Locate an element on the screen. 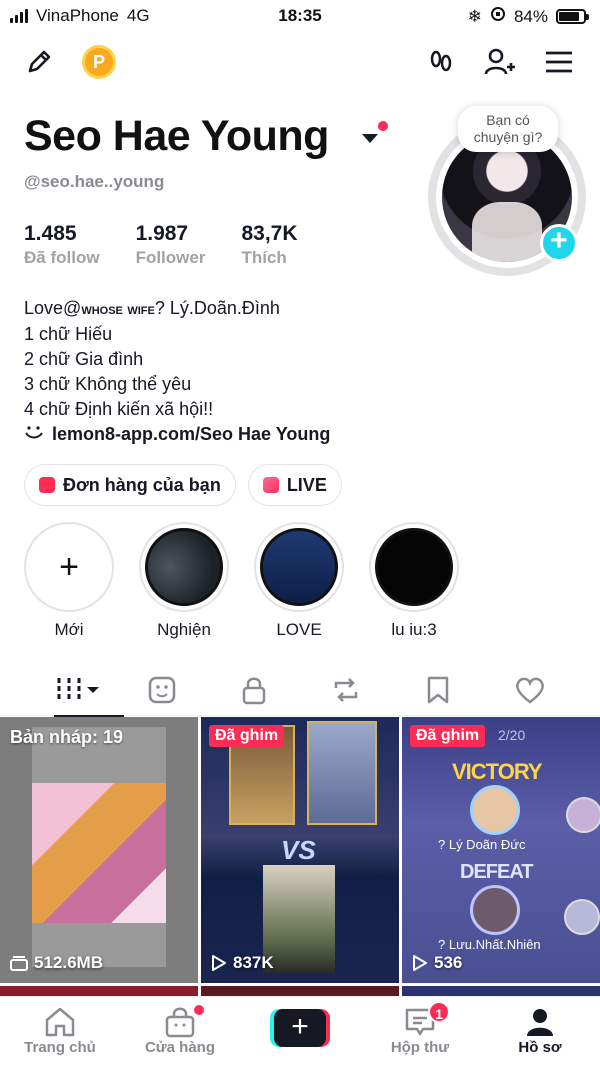 The image size is (600, 1067). tile-count: 512.6MB is located at coordinates (56, 963).